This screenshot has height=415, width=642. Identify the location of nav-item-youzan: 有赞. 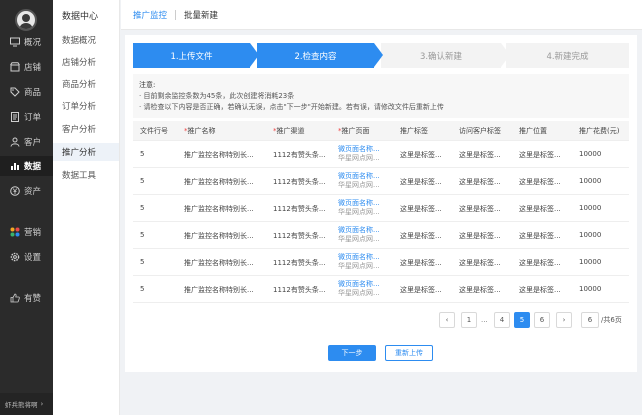
(26, 298).